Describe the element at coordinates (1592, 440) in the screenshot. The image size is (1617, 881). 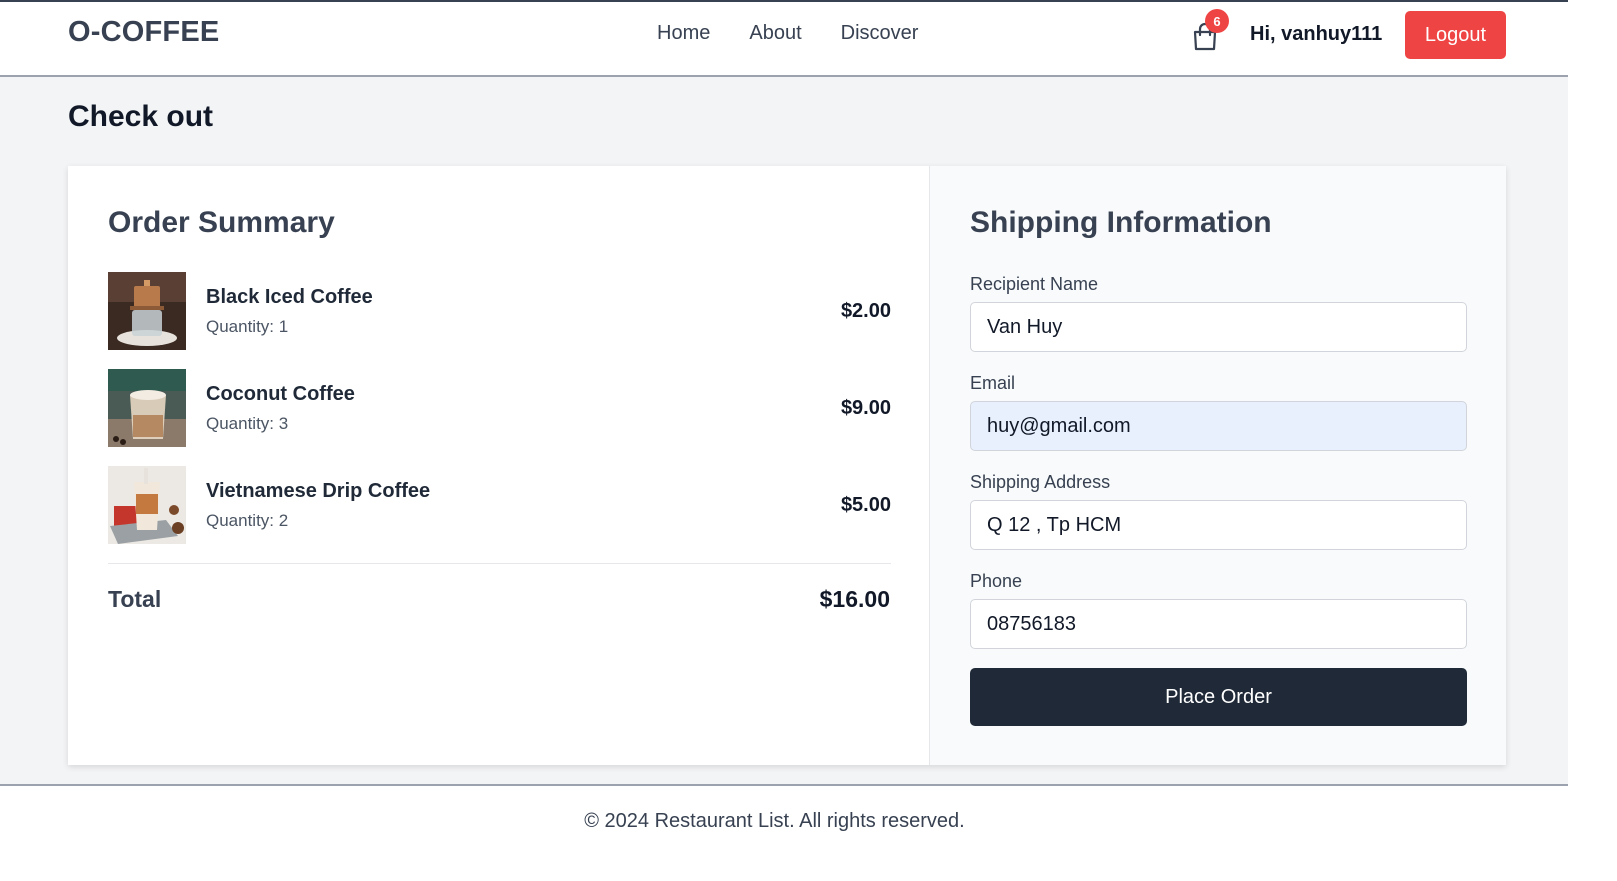
I see `window-side-area` at that location.